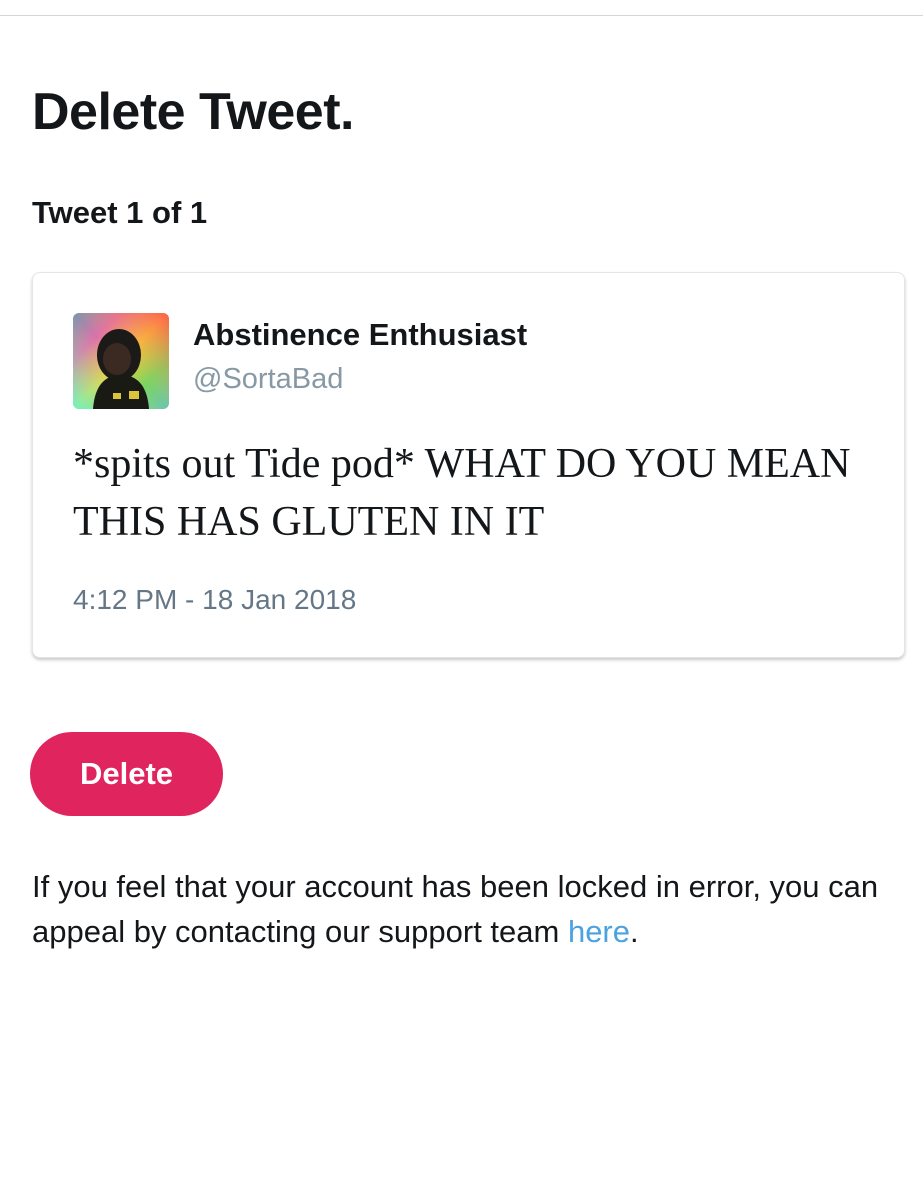 This screenshot has height=1200, width=923. What do you see at coordinates (120, 212) in the screenshot?
I see `tweet-counter: Tweet 1 of 1` at bounding box center [120, 212].